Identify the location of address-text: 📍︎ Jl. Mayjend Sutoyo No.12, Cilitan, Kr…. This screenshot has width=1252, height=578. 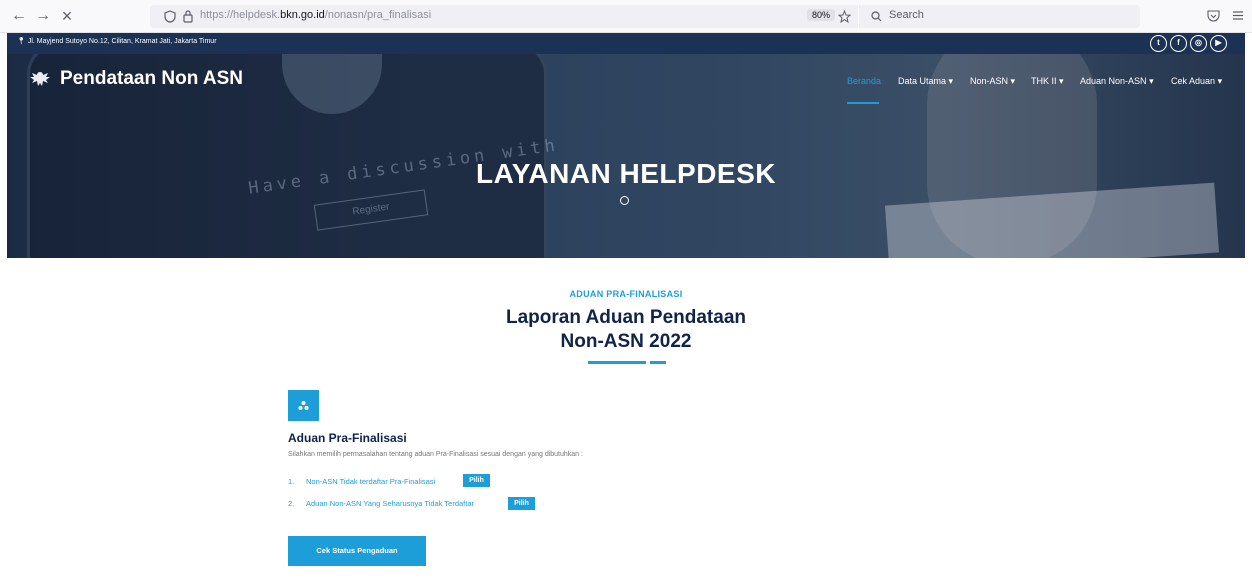
(117, 41).